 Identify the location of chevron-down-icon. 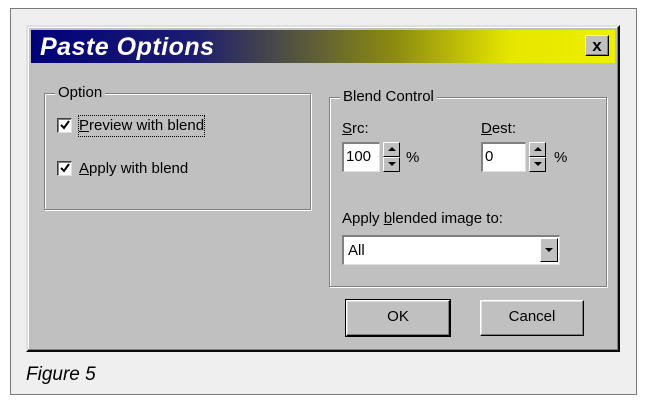
(549, 250).